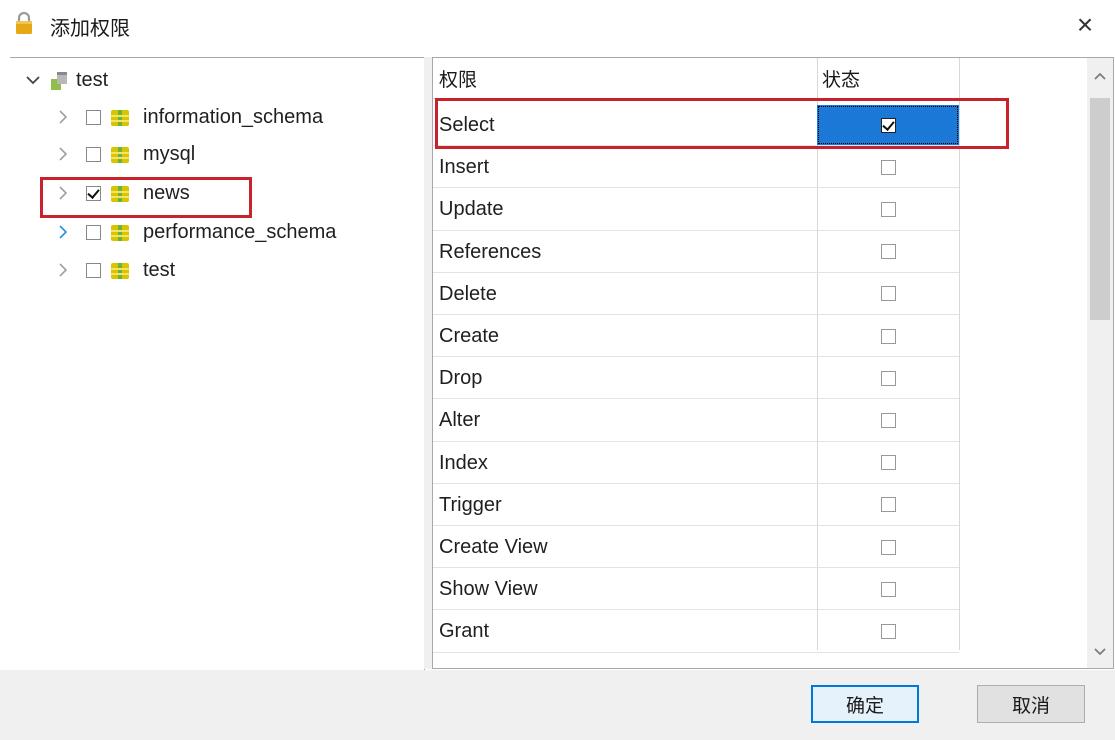  I want to click on tree-root-label: test, so click(92, 79).